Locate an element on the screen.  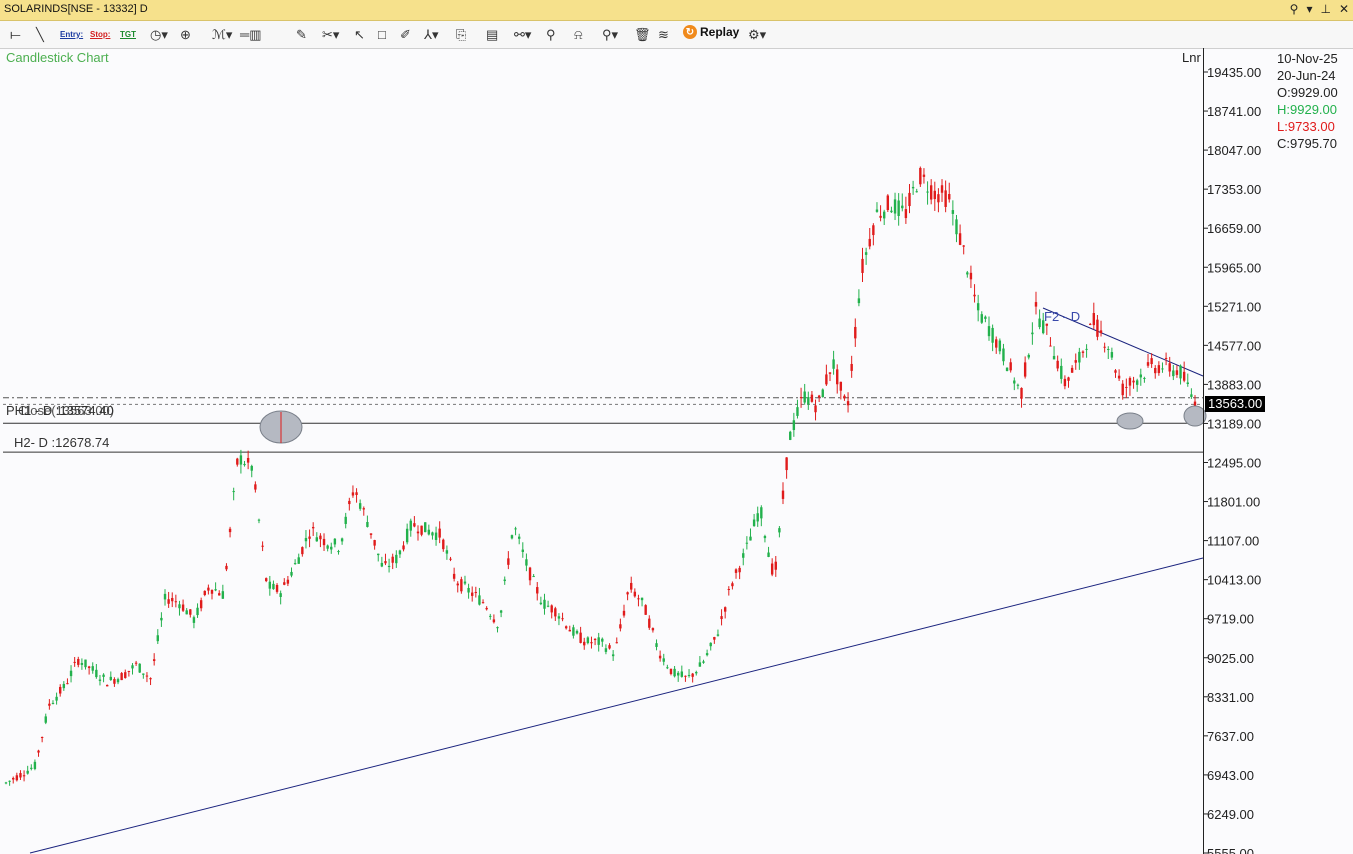
dropdown-arrow-icon: ▾ is located at coordinates (1309, 9).